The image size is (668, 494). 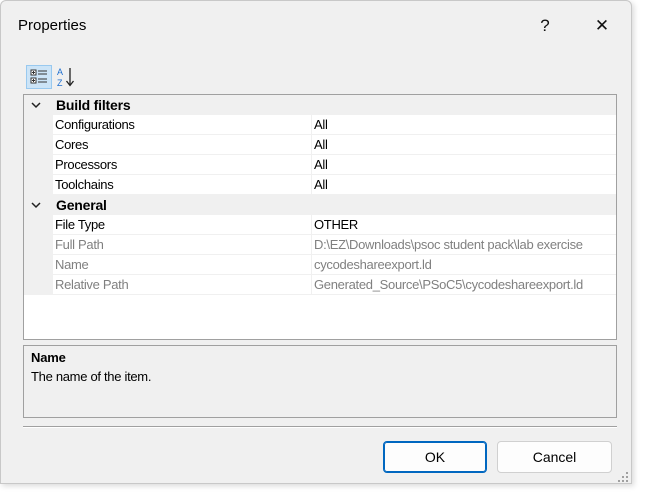 I want to click on property-name: Configurations, so click(x=95, y=124).